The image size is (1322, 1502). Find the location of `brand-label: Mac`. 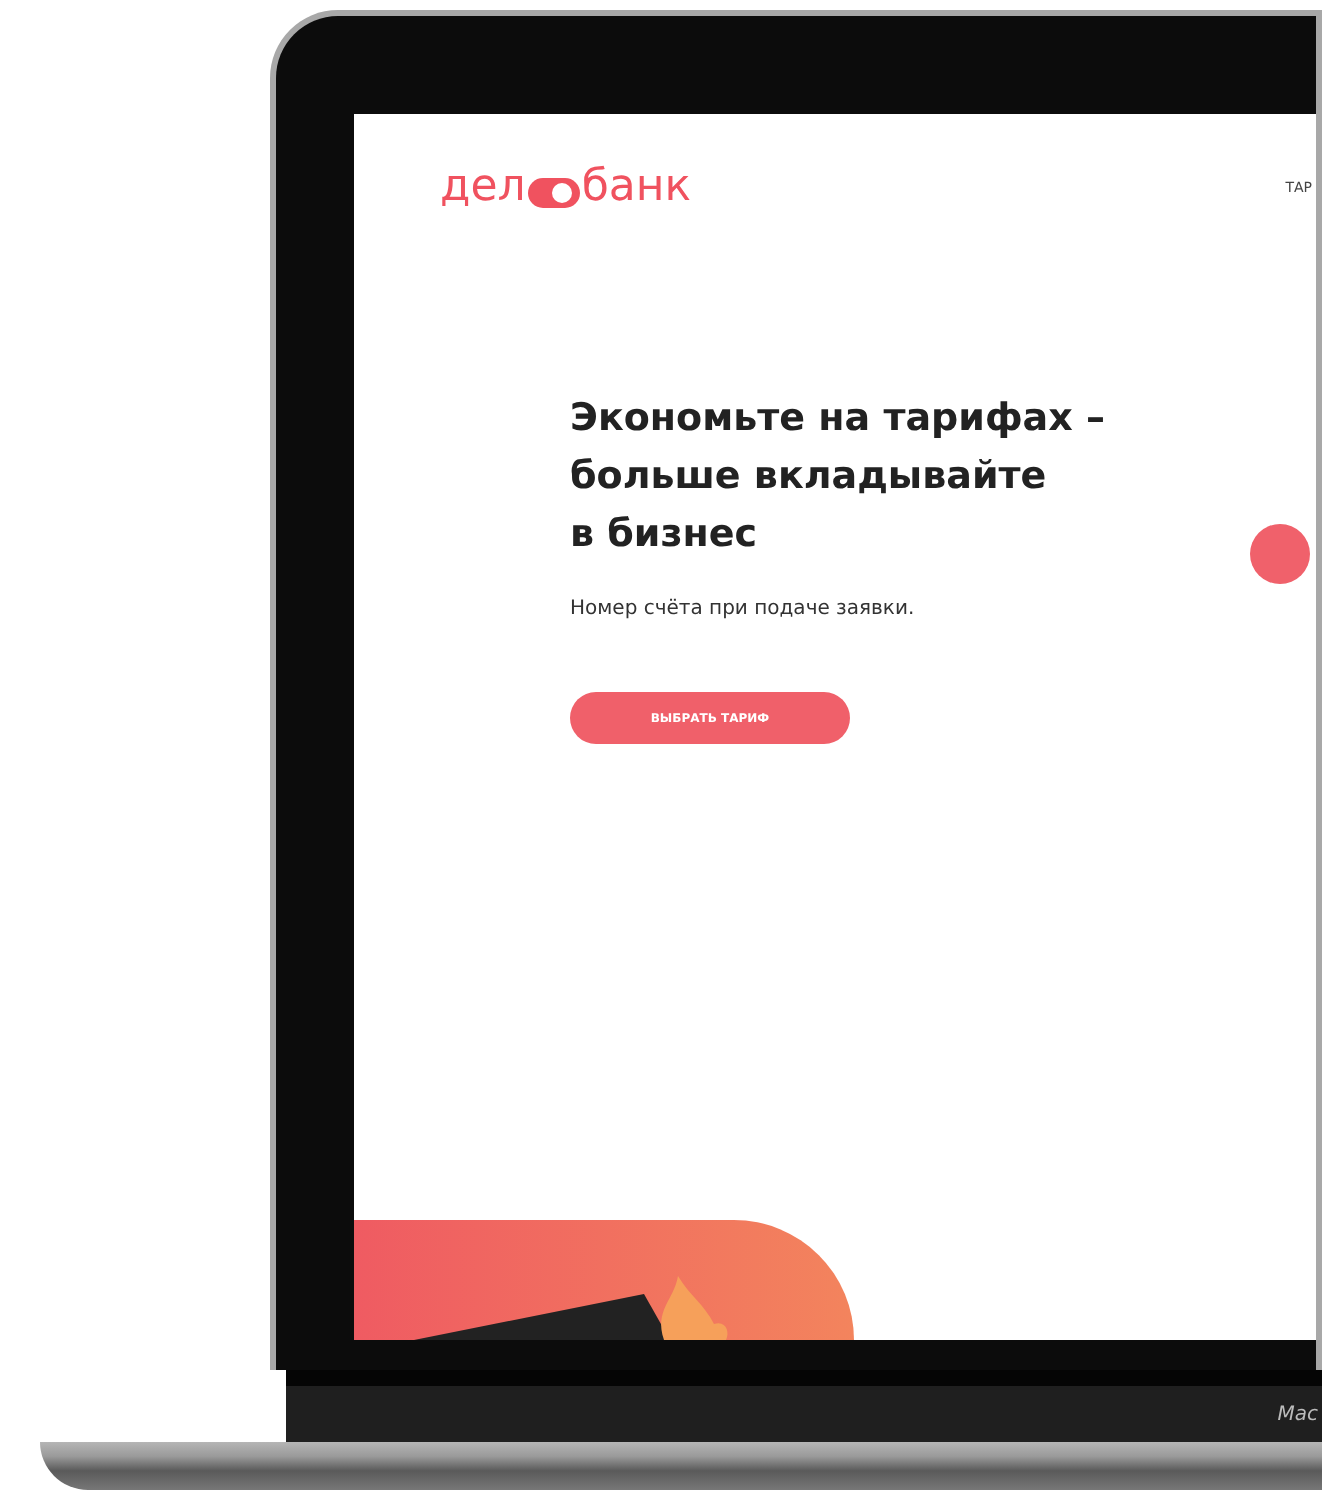

brand-label: Mac is located at coordinates (1297, 1414).